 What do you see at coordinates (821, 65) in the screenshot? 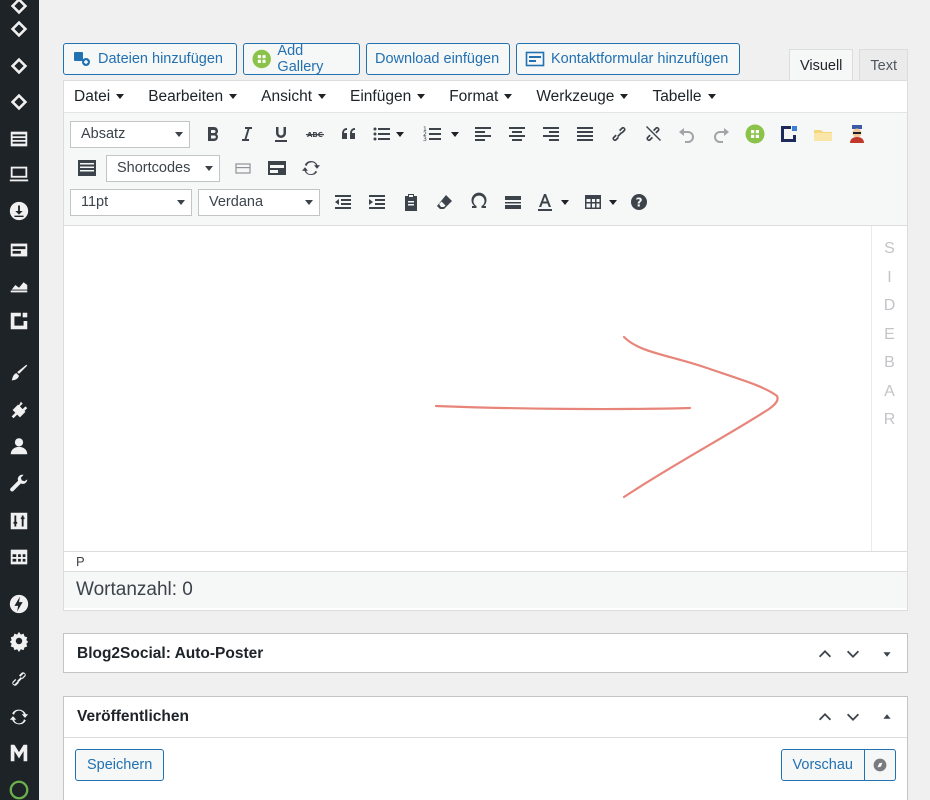
I see `tab-visual: Visuell` at bounding box center [821, 65].